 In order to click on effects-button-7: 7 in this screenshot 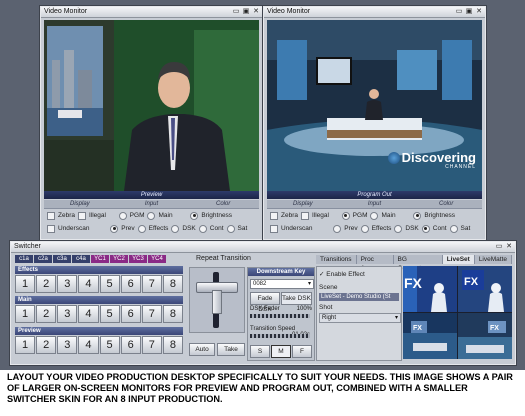, I will do `click(151, 284)`.